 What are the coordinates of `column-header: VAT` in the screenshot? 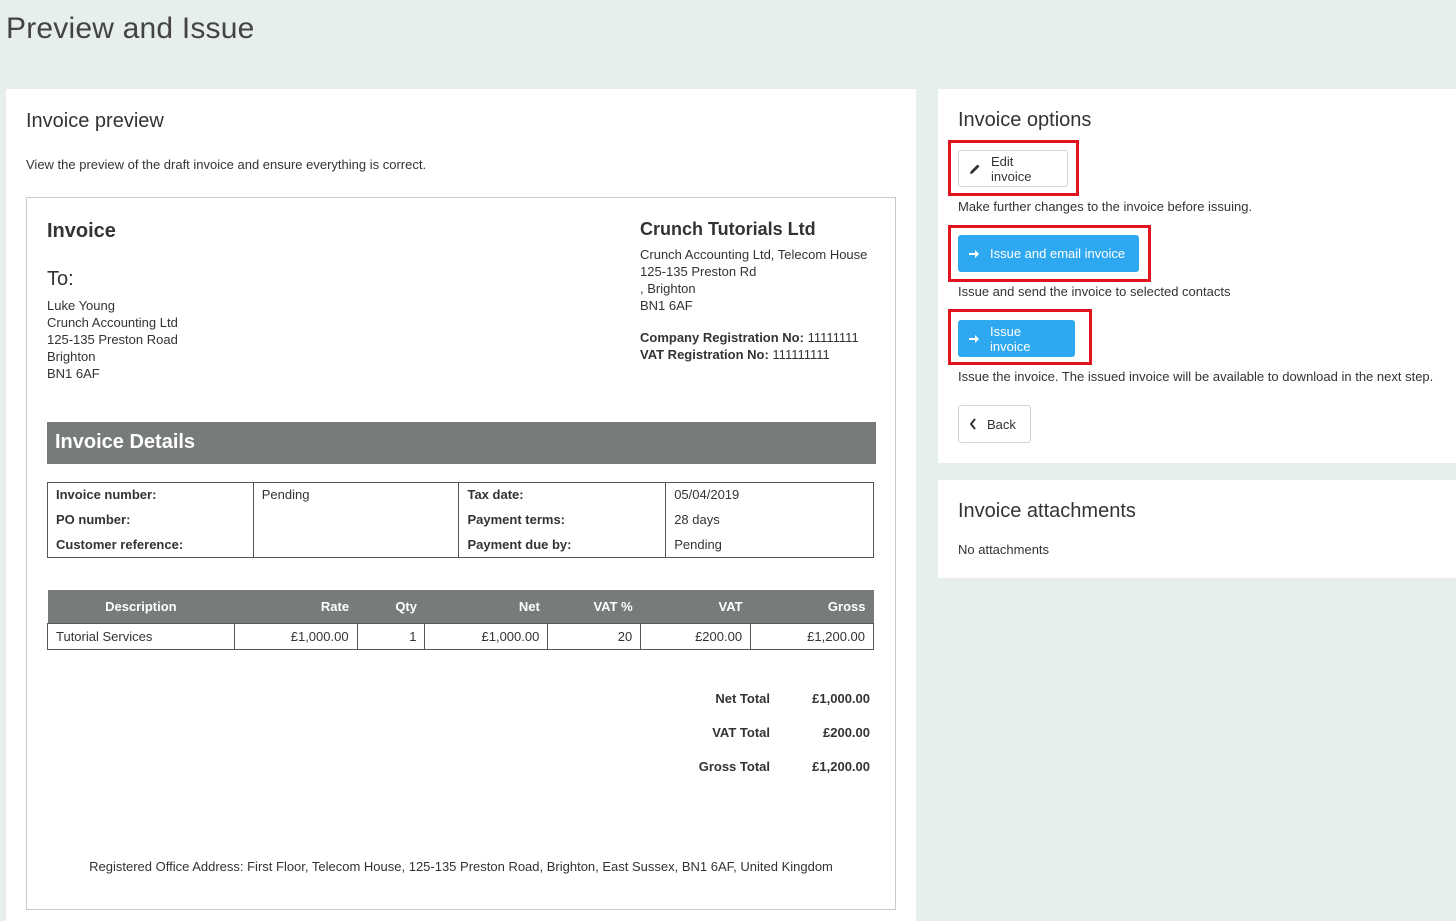 It's located at (695, 606).